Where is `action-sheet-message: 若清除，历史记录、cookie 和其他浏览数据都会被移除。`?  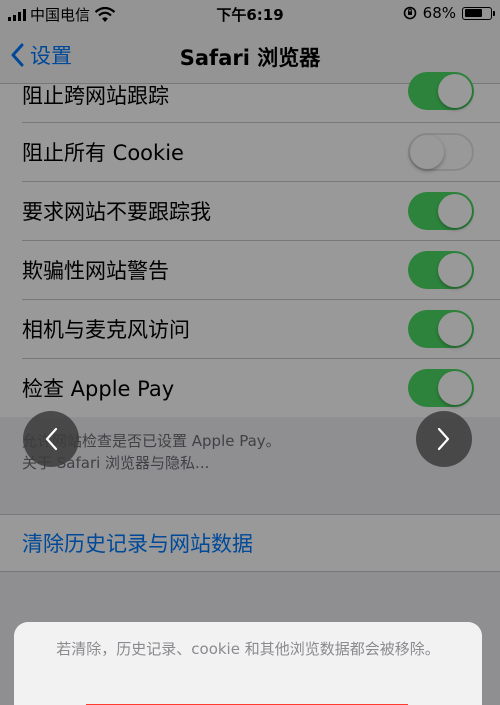
action-sheet-message: 若清除，历史记录、cookie 和其他浏览数据都会被移除。 is located at coordinates (248, 649).